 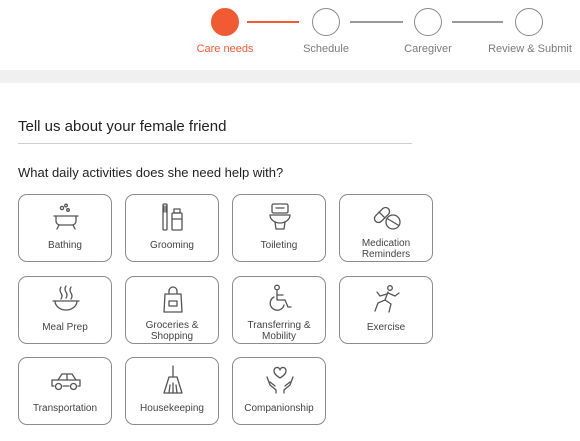 I want to click on step-care-needs-dot, so click(x=225, y=22).